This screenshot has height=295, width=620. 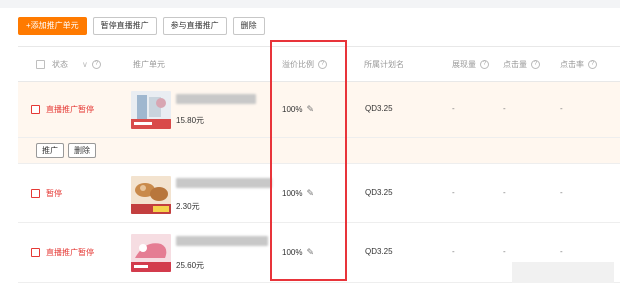 What do you see at coordinates (319, 151) in the screenshot?
I see `row-action-bar: 推广 删除` at bounding box center [319, 151].